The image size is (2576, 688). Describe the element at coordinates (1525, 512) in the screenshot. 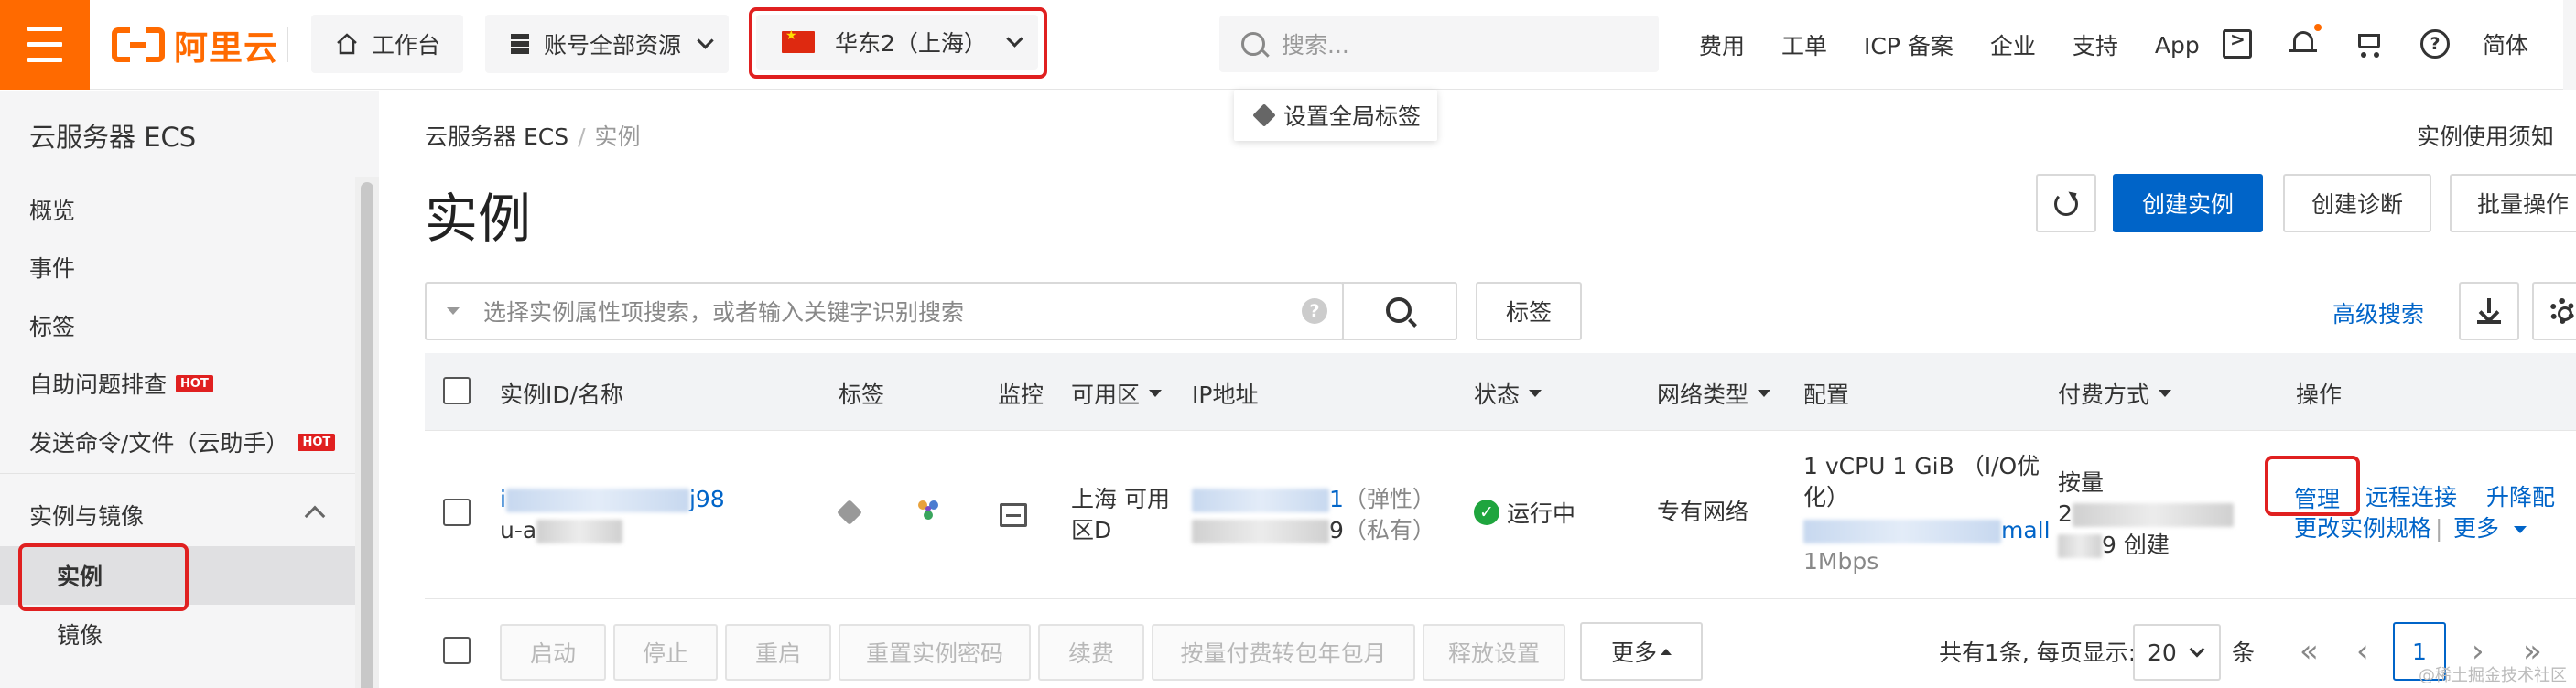

I see `status-badge: ✓ 运行中` at that location.